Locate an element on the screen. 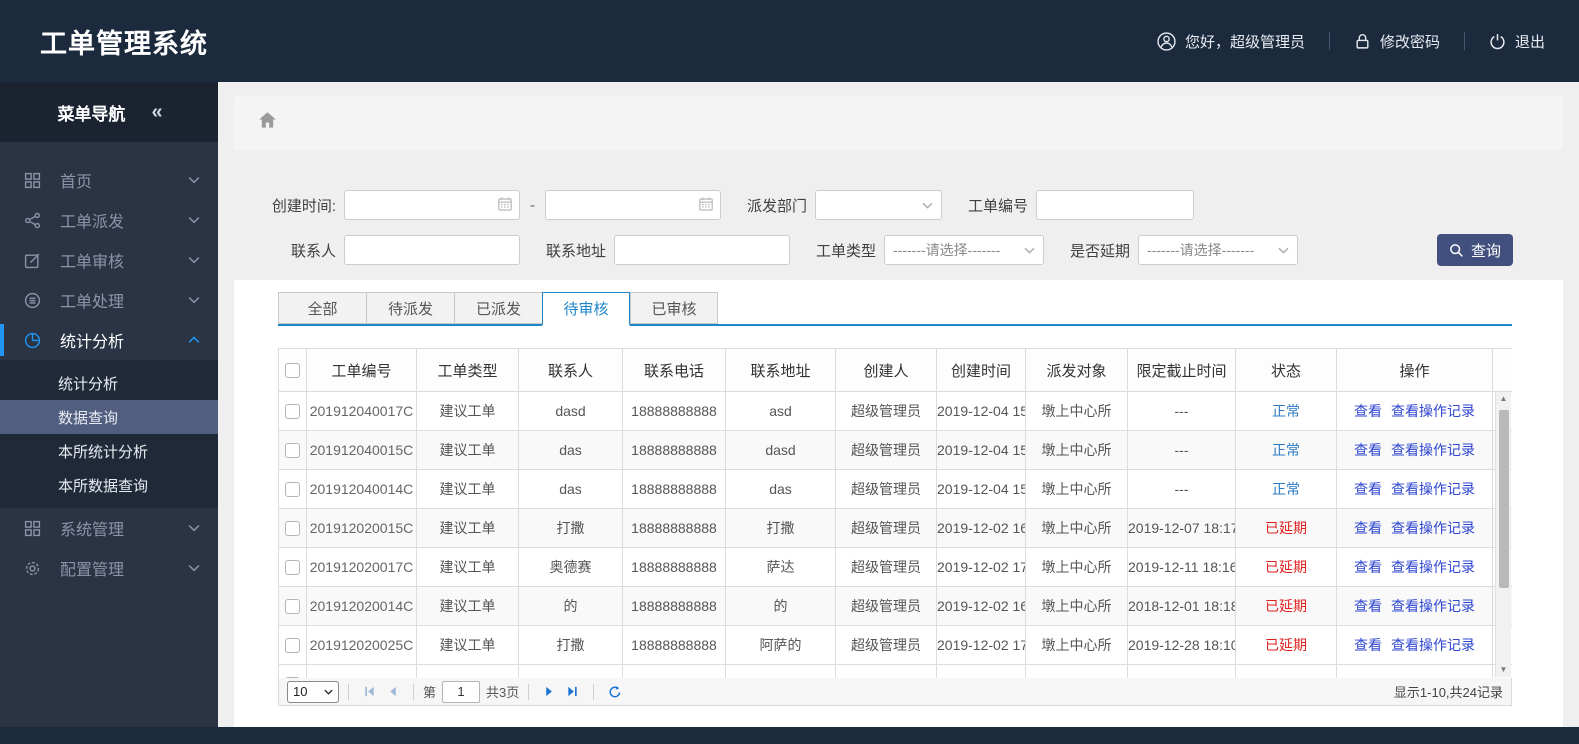 The width and height of the screenshot is (1579, 744). address-cell: 的 is located at coordinates (780, 606).